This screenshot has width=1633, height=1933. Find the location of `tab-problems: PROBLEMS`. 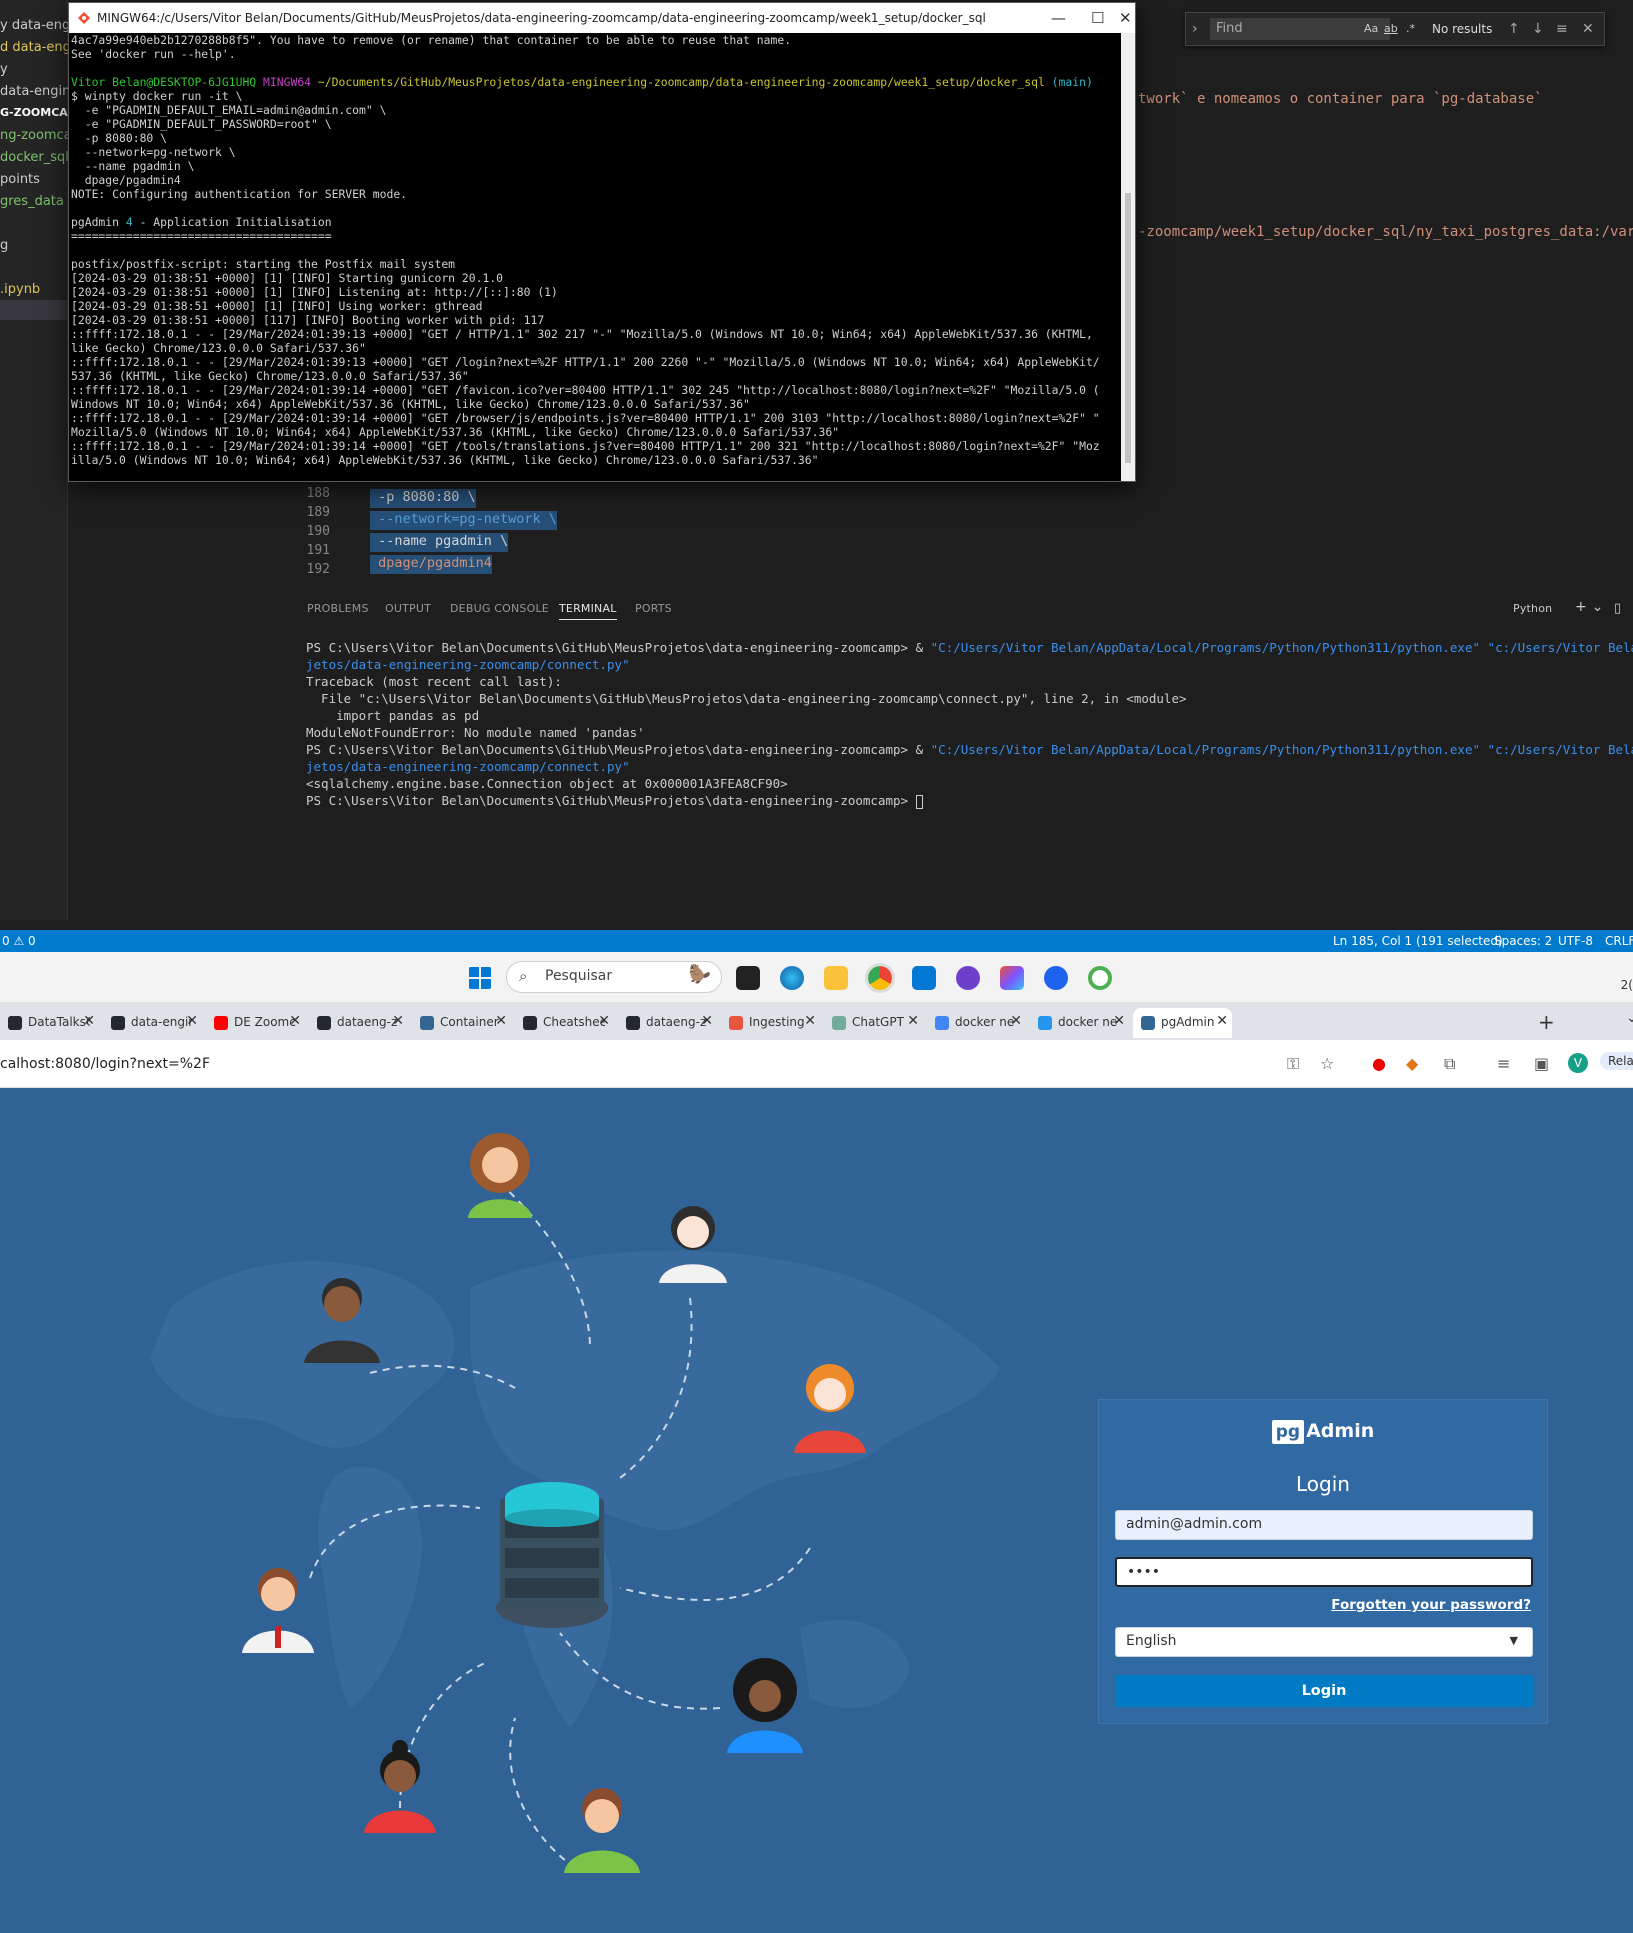

tab-problems: PROBLEMS is located at coordinates (338, 608).